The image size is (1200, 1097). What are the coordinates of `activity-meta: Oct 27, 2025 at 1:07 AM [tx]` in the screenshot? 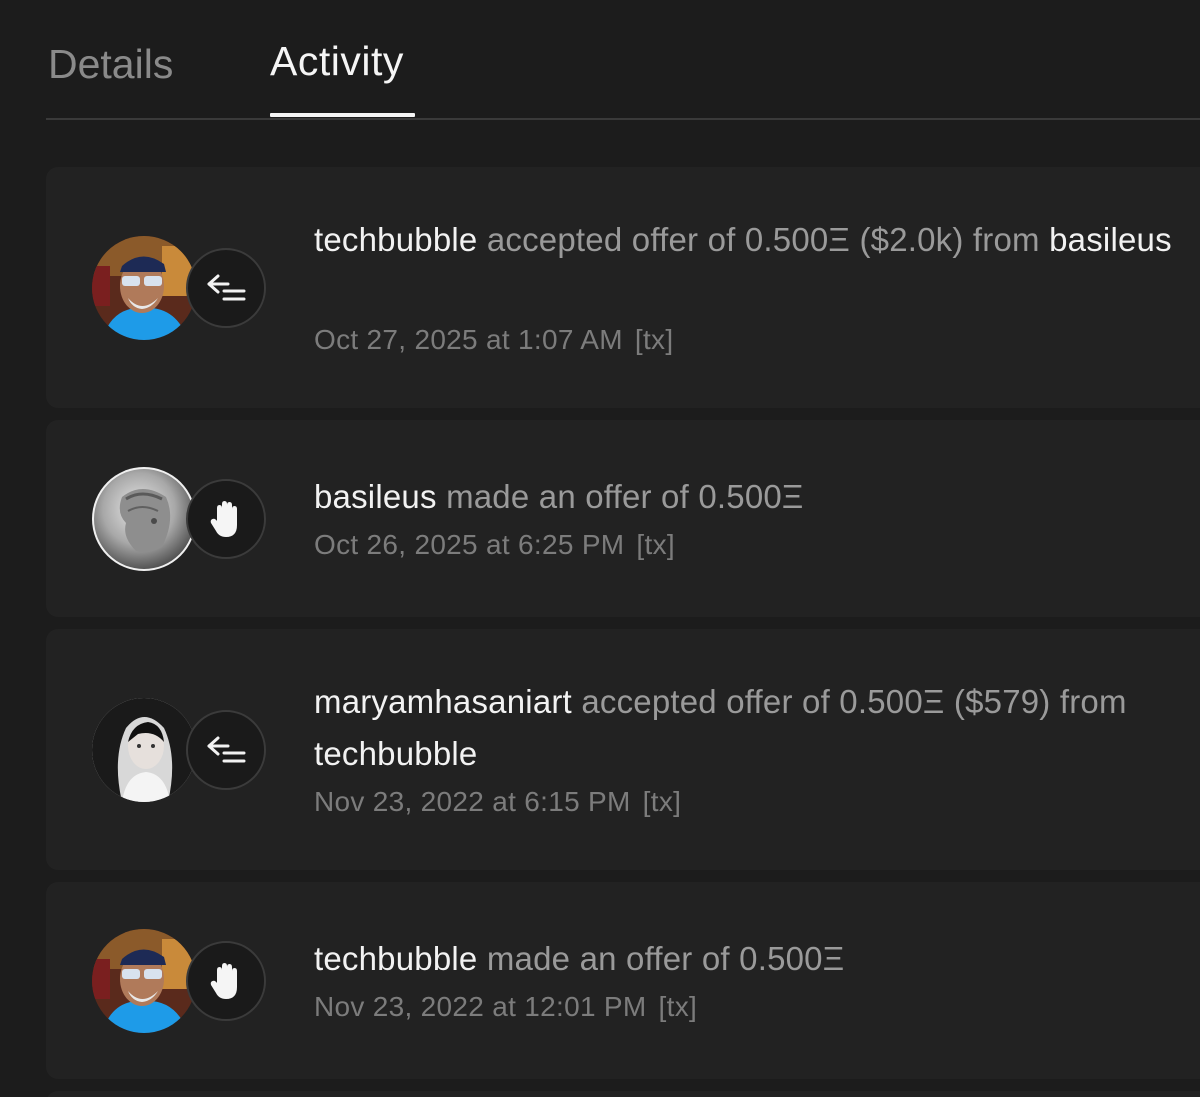 It's located at (493, 340).